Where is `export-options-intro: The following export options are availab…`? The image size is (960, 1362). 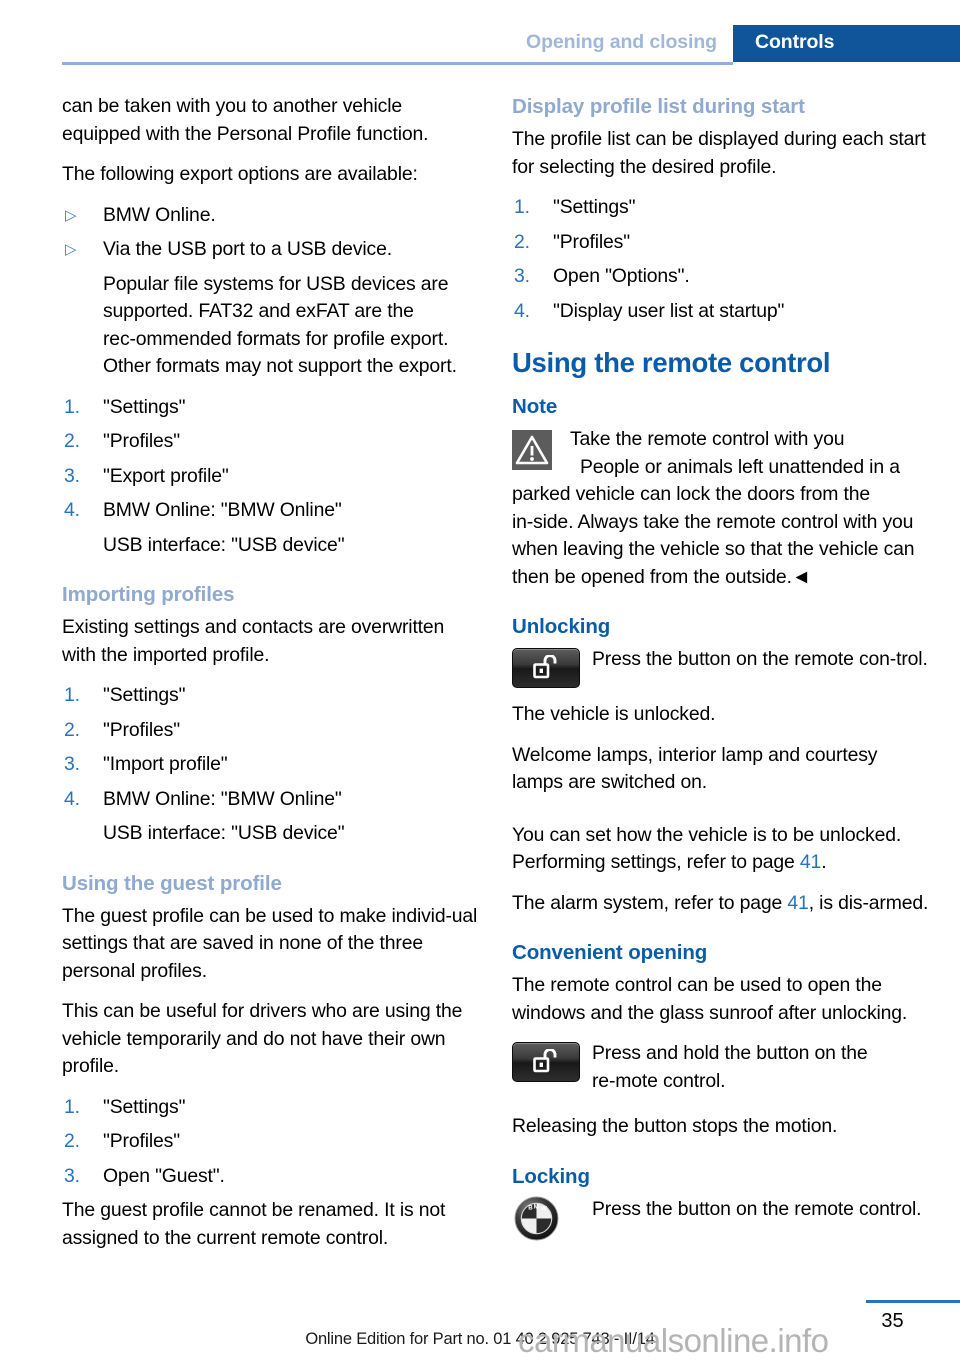 export-options-intro: The following export options are availab… is located at coordinates (240, 174).